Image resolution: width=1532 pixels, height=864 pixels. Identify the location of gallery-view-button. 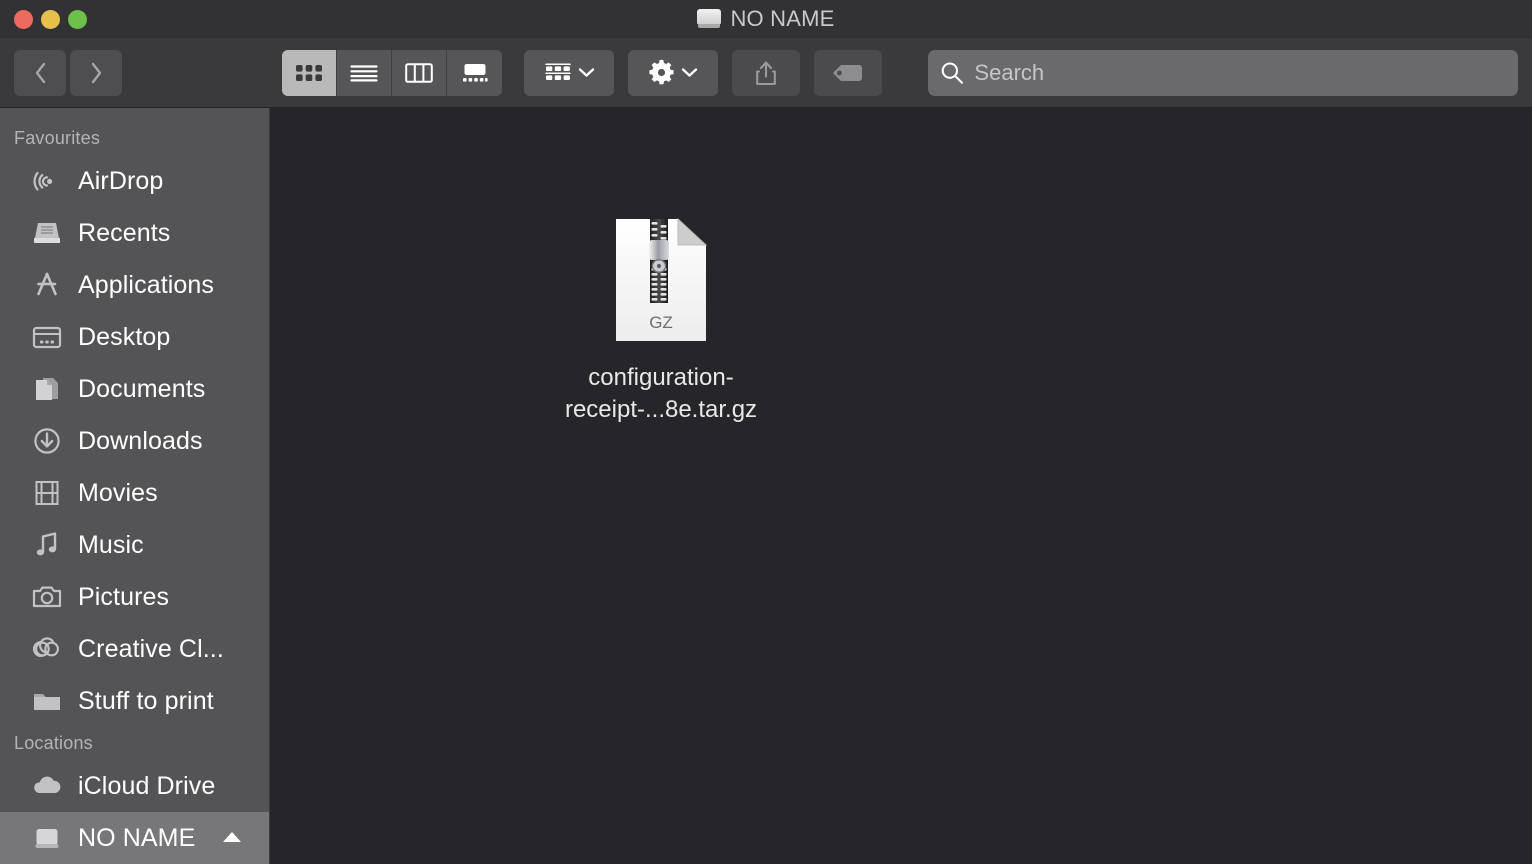
(474, 72).